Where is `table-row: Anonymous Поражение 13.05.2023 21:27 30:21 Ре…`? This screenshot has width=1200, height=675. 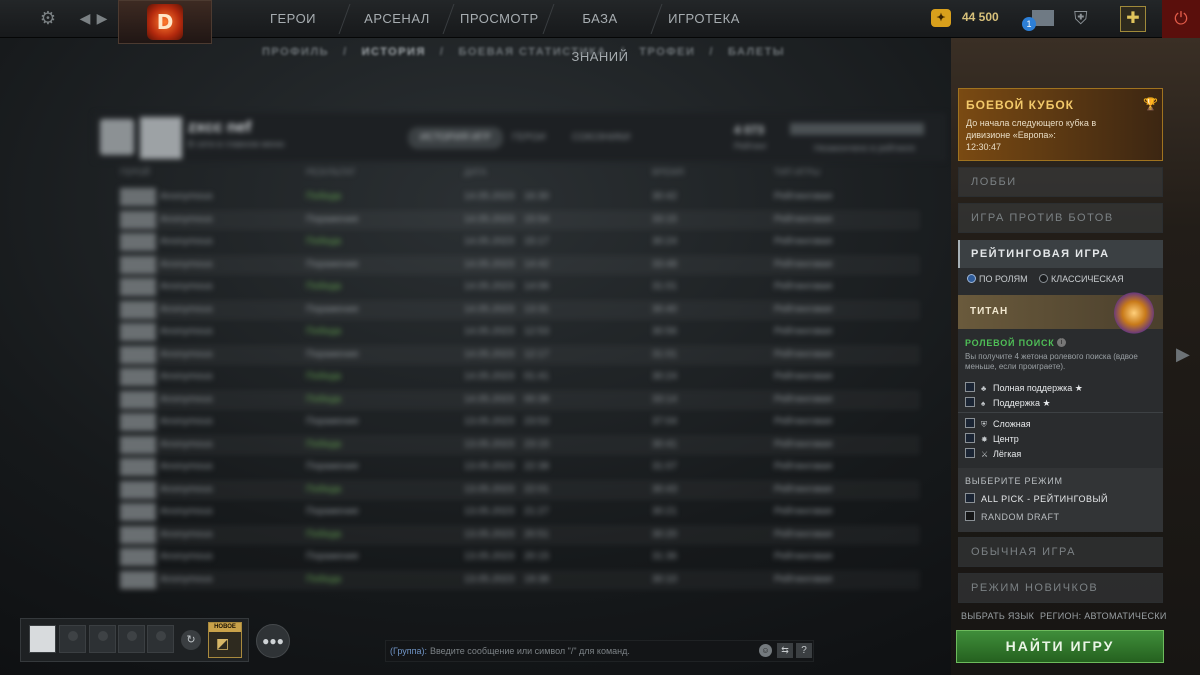
table-row: Anonymous Поражение 13.05.2023 21:27 30:21 Ре… is located at coordinates (520, 512).